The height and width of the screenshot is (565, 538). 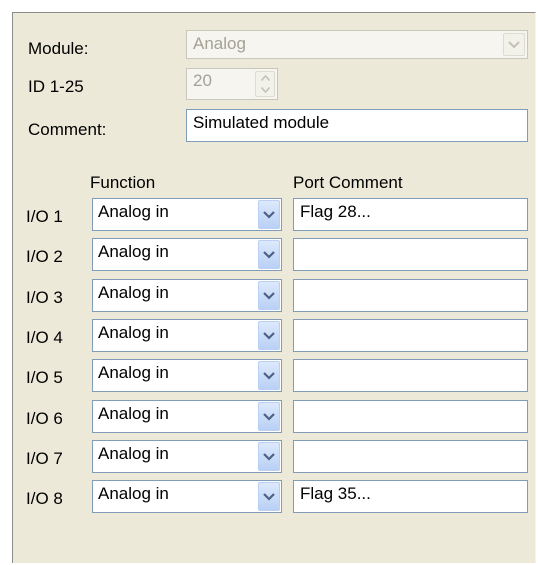 I want to click on io-label: I/O 3, so click(x=44, y=297).